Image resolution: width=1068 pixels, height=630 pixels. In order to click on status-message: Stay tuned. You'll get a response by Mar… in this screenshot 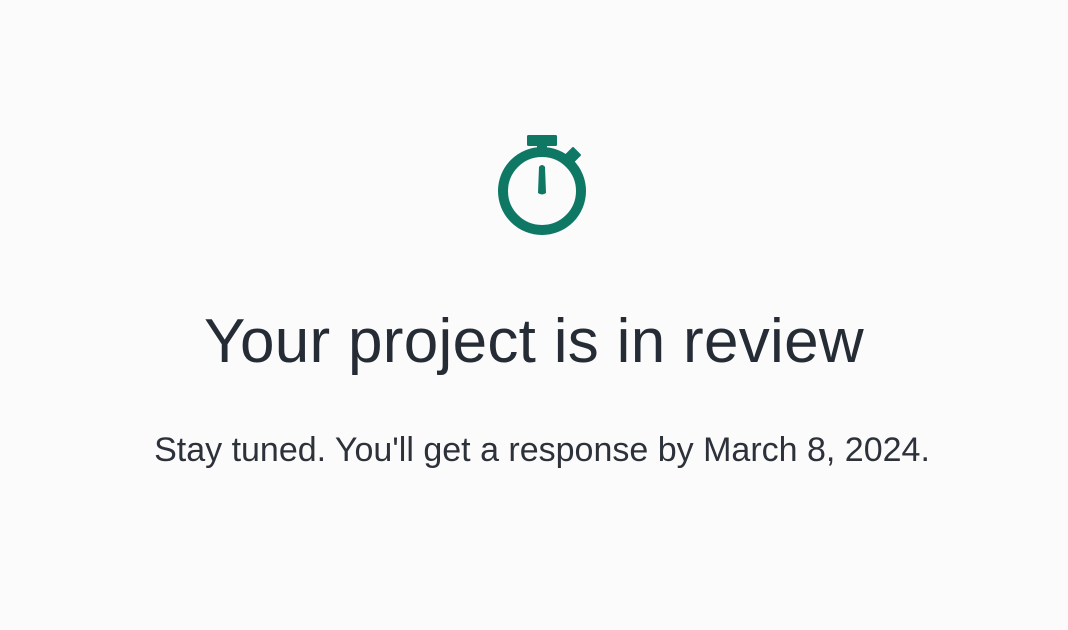, I will do `click(542, 450)`.